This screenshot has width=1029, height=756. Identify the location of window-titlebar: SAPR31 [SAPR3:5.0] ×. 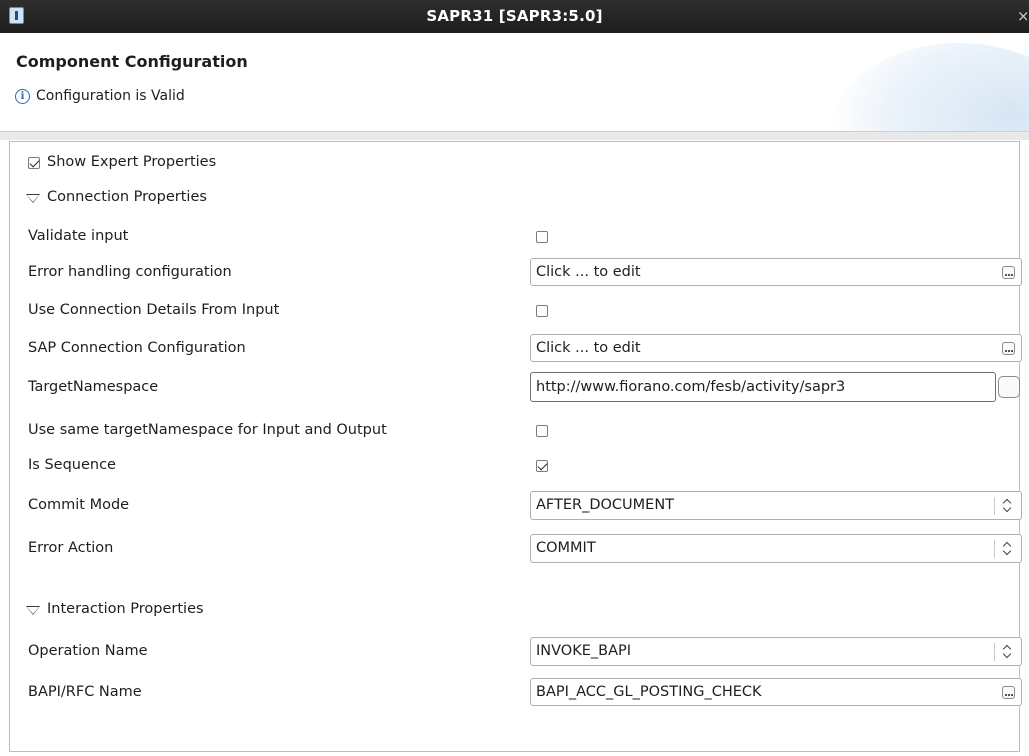
(514, 16).